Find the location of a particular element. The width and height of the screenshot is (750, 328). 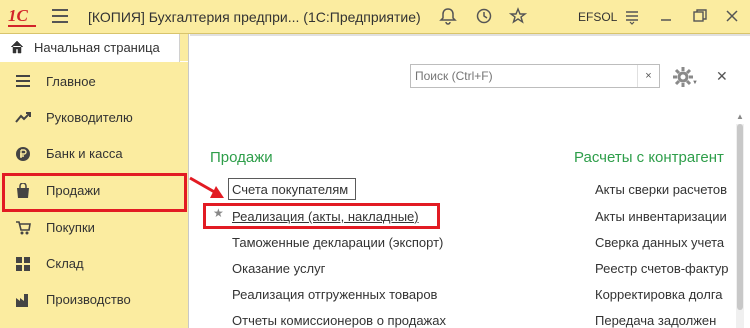

sidebar-item-label: Главное is located at coordinates (71, 81).